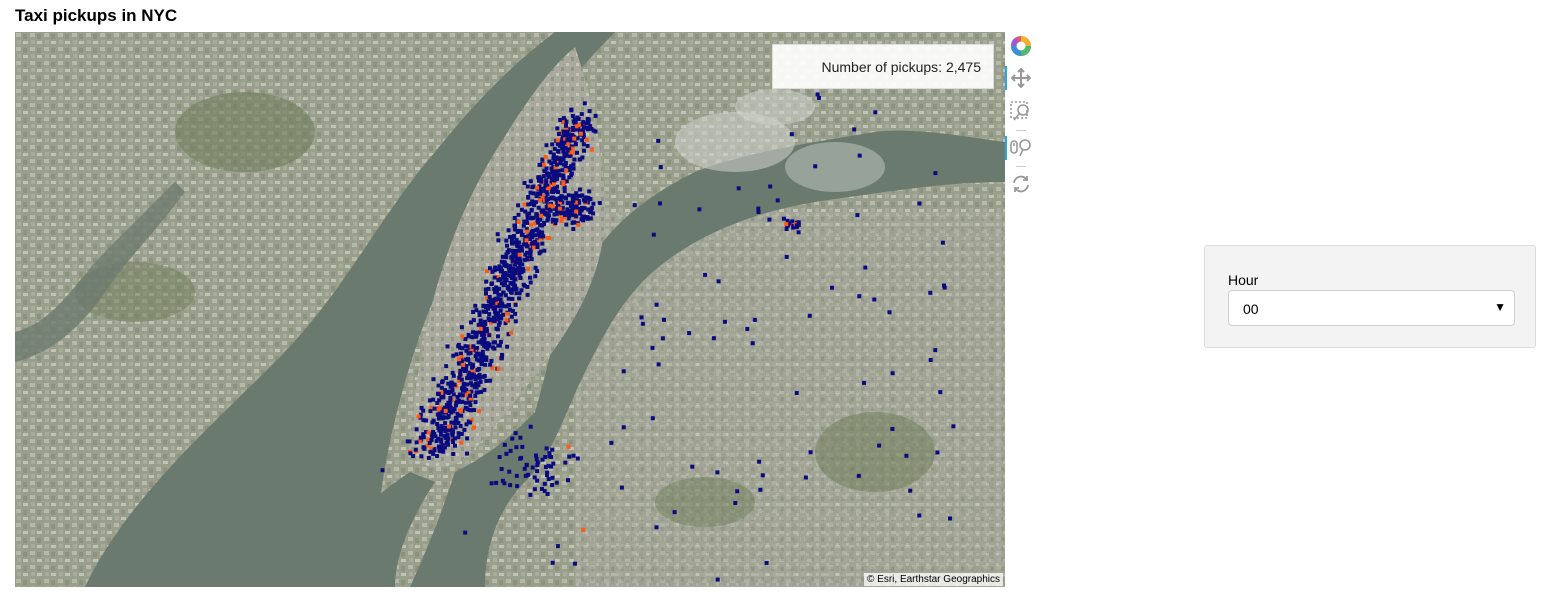  I want to click on bokeh-logo-icon, so click(1021, 46).